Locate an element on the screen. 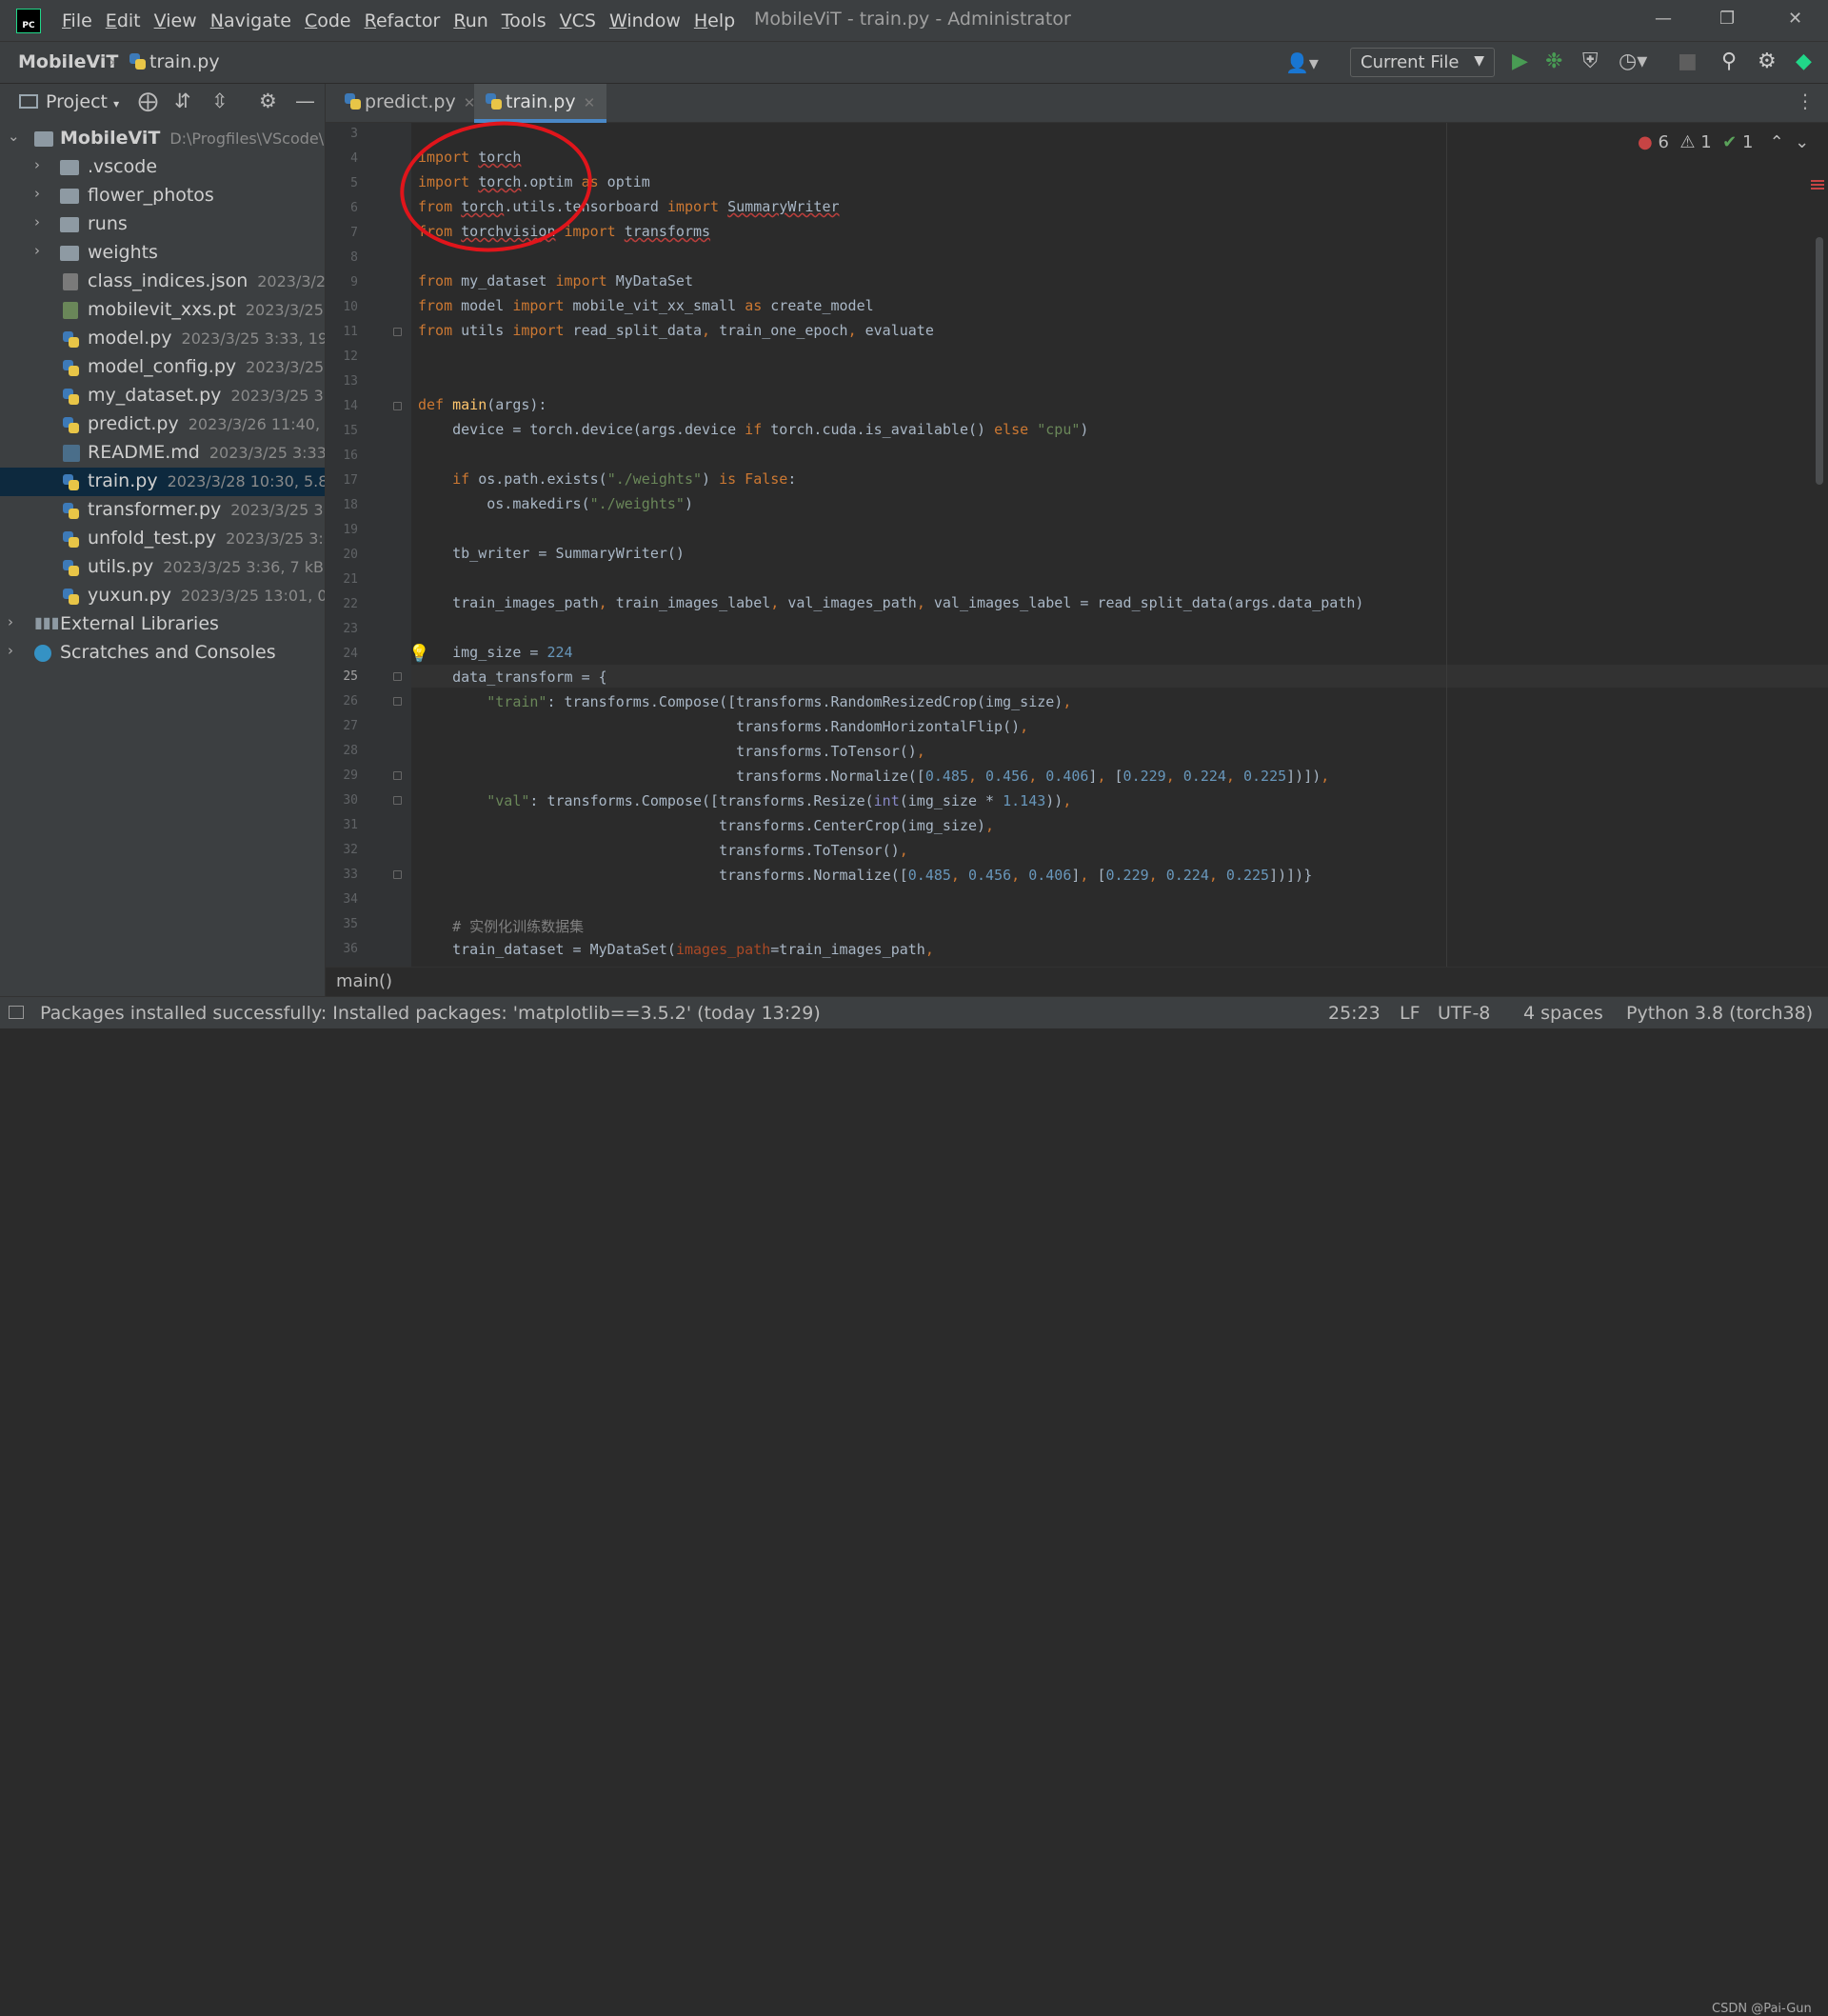 This screenshot has height=2016, width=1828. breadcrumb-file: train.py is located at coordinates (174, 61).